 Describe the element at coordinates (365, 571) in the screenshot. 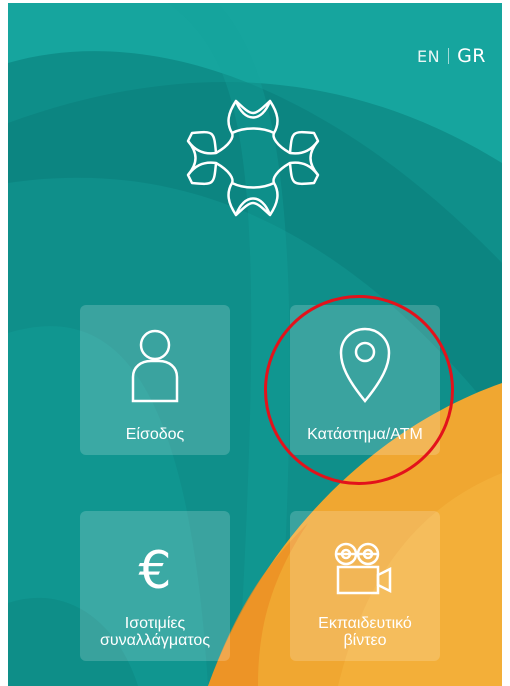

I see `video-camera-icon` at that location.